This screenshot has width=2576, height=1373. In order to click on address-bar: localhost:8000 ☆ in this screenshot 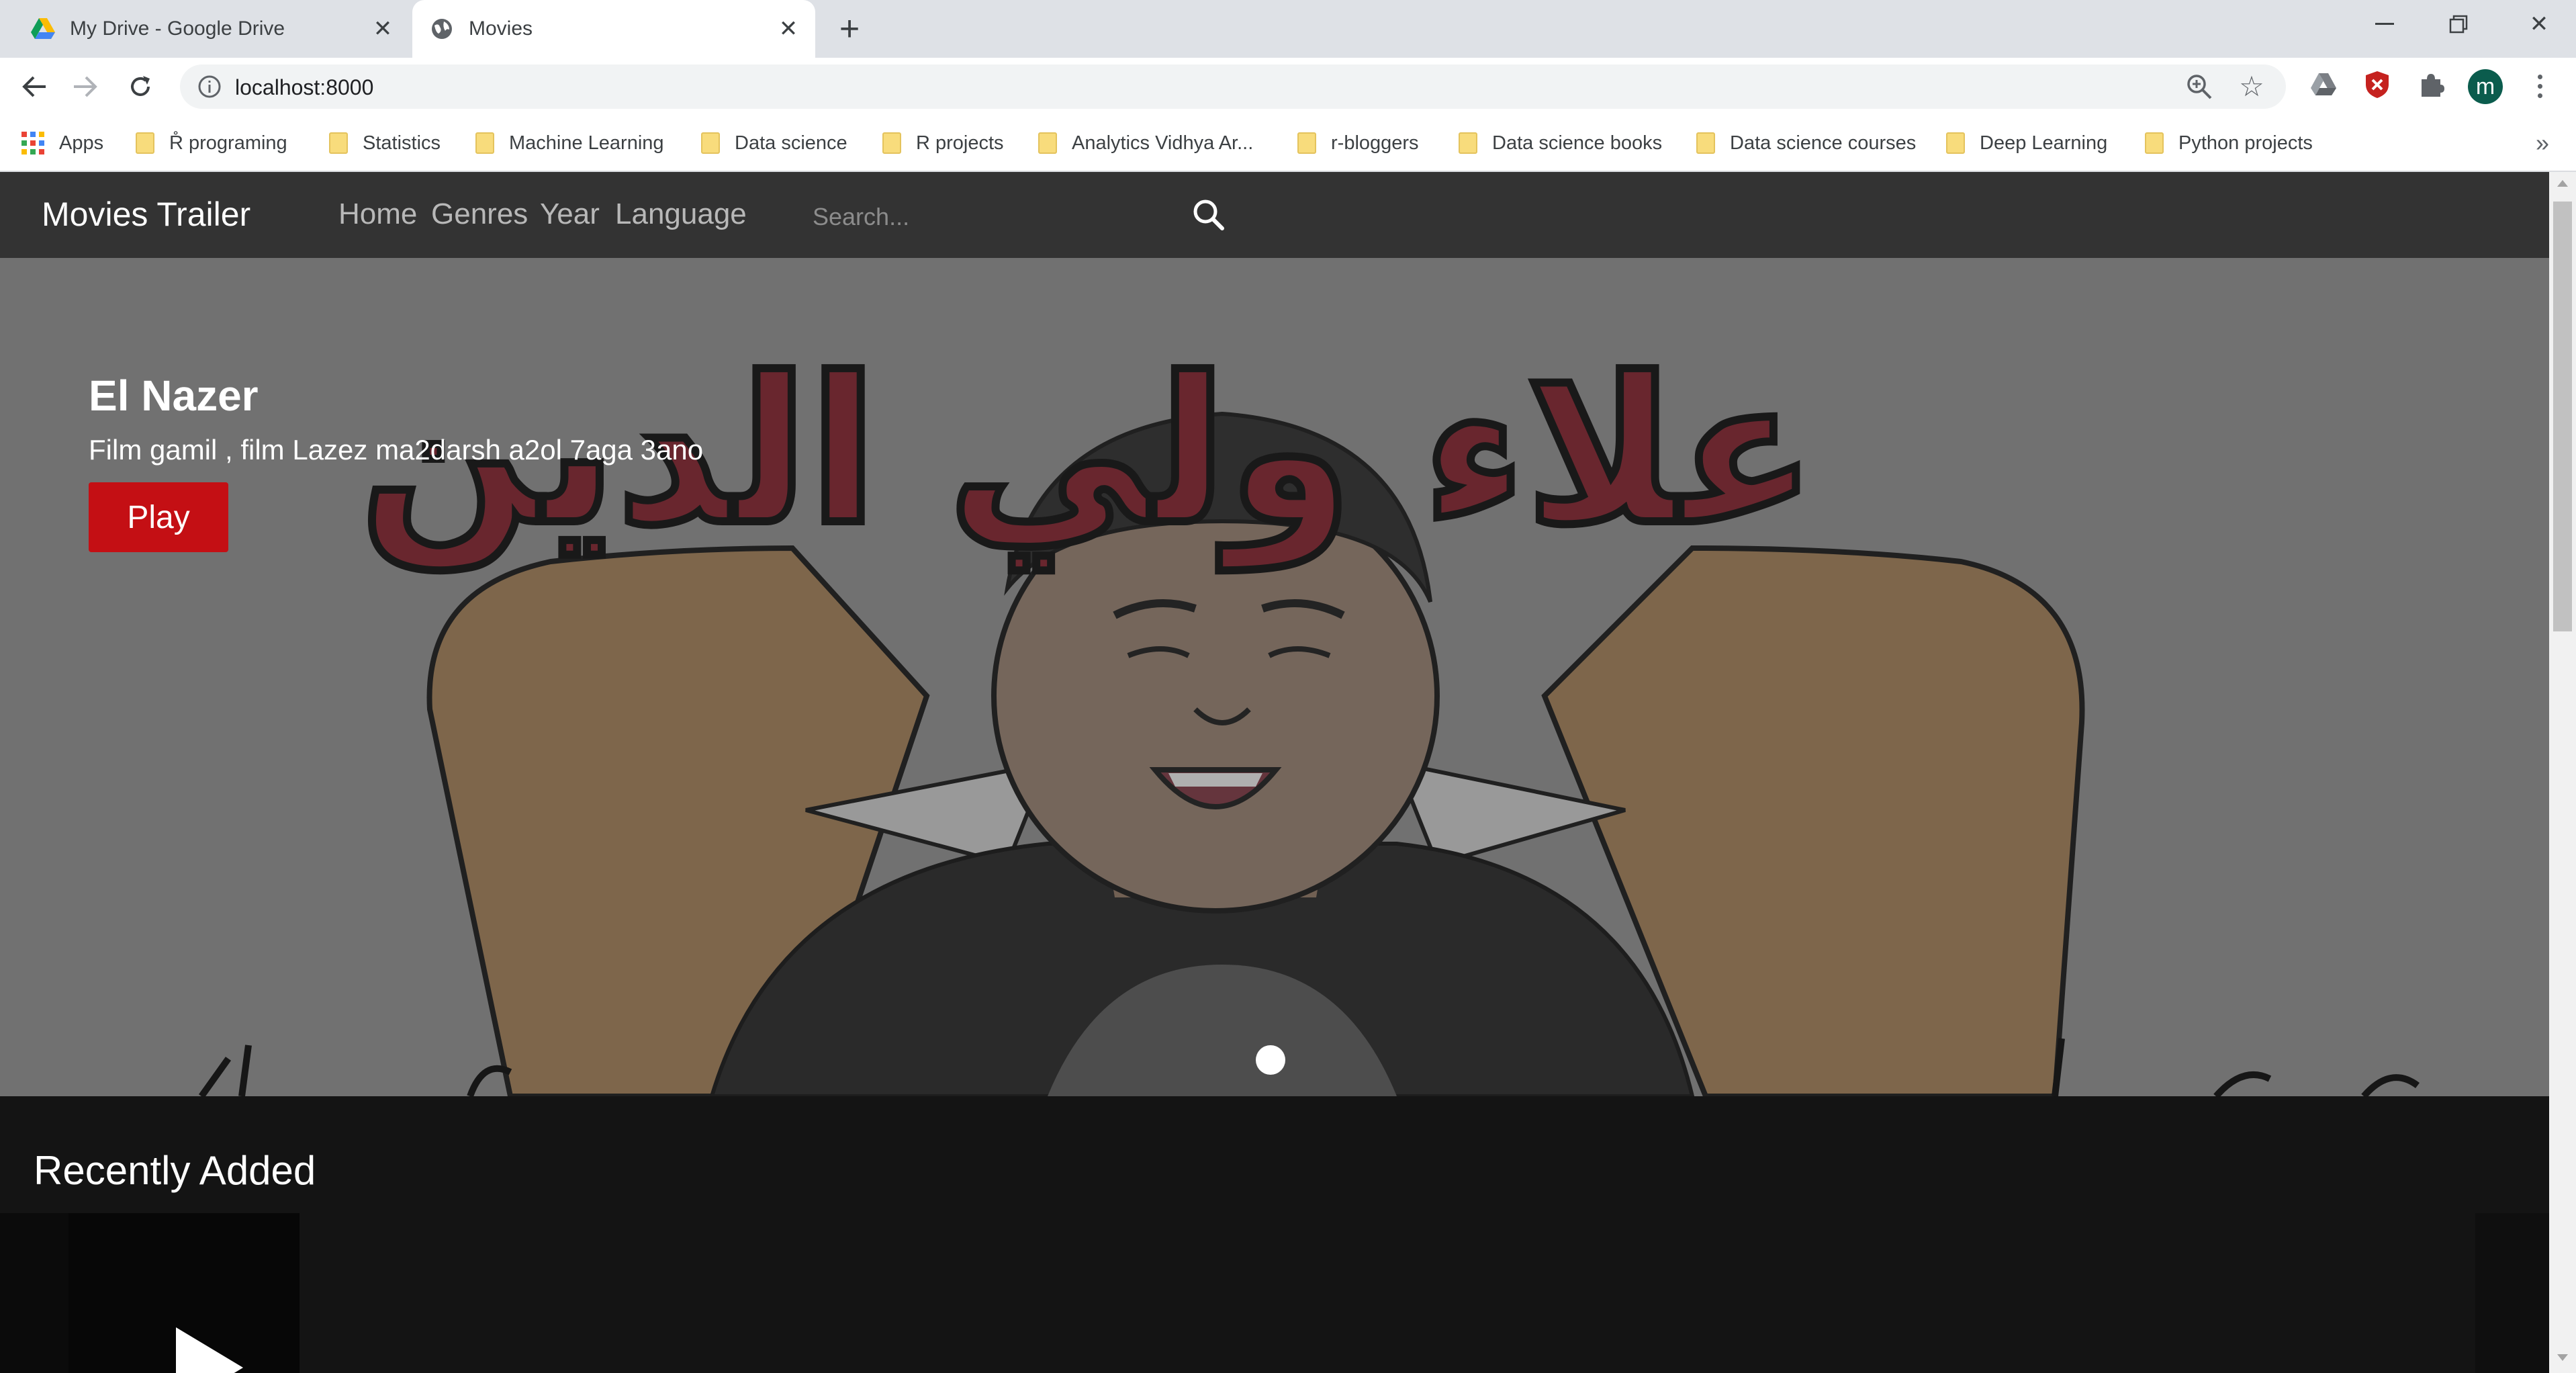, I will do `click(1233, 86)`.